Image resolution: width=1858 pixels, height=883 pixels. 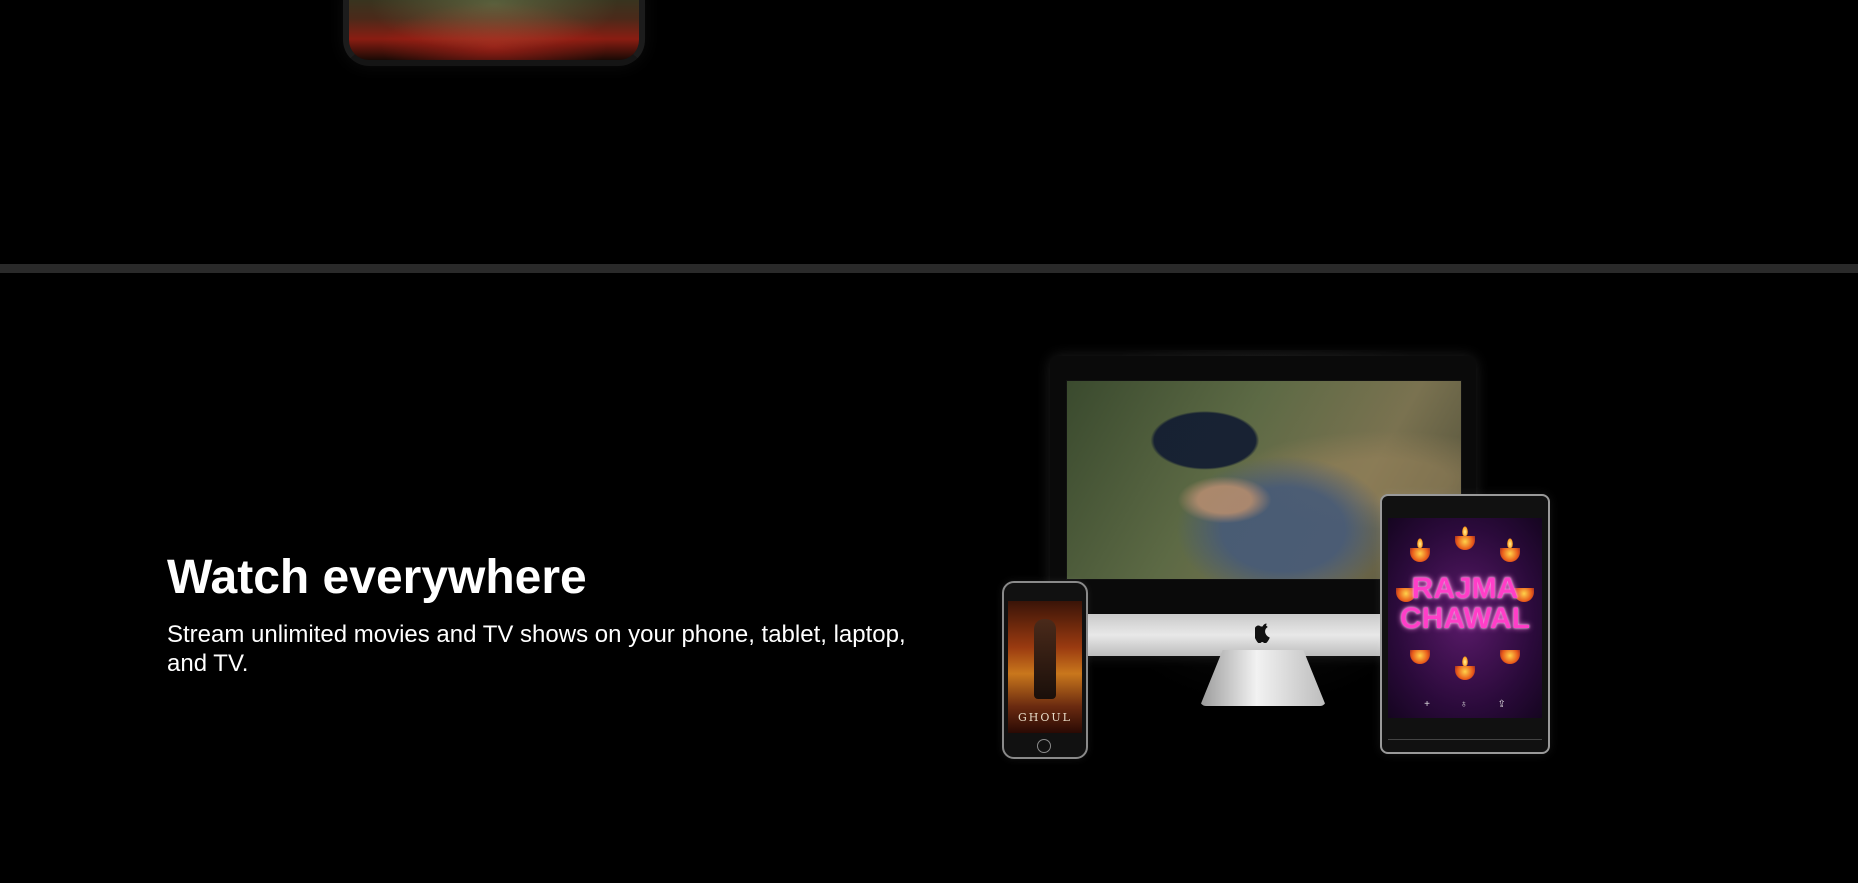 I want to click on tablet-bezel-bottom, so click(x=1465, y=742).